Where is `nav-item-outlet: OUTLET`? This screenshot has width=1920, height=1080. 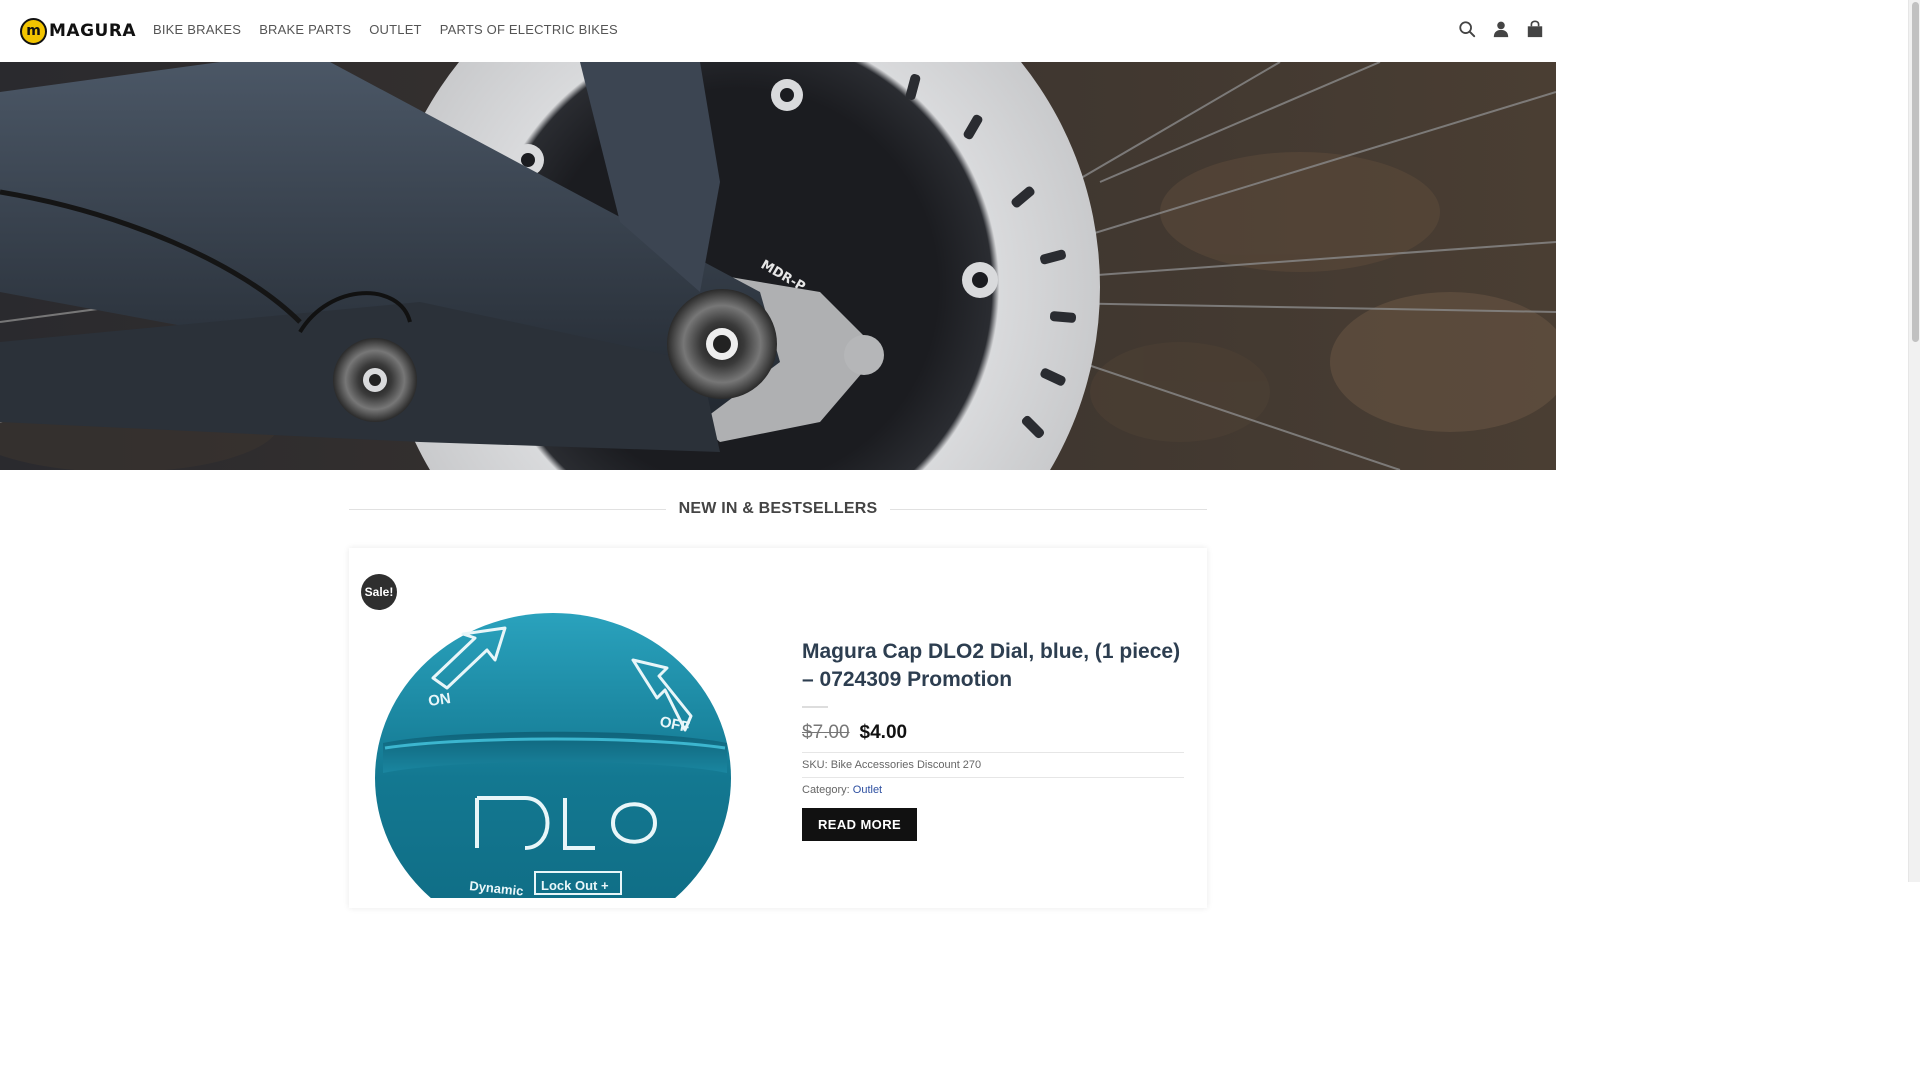 nav-item-outlet: OUTLET is located at coordinates (395, 29).